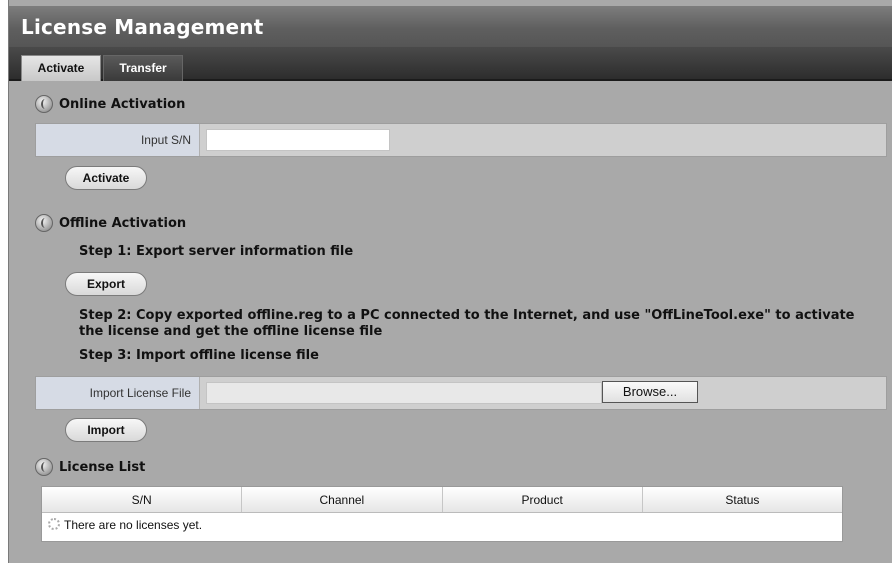  I want to click on online-activation-header: Online Activation, so click(110, 104).